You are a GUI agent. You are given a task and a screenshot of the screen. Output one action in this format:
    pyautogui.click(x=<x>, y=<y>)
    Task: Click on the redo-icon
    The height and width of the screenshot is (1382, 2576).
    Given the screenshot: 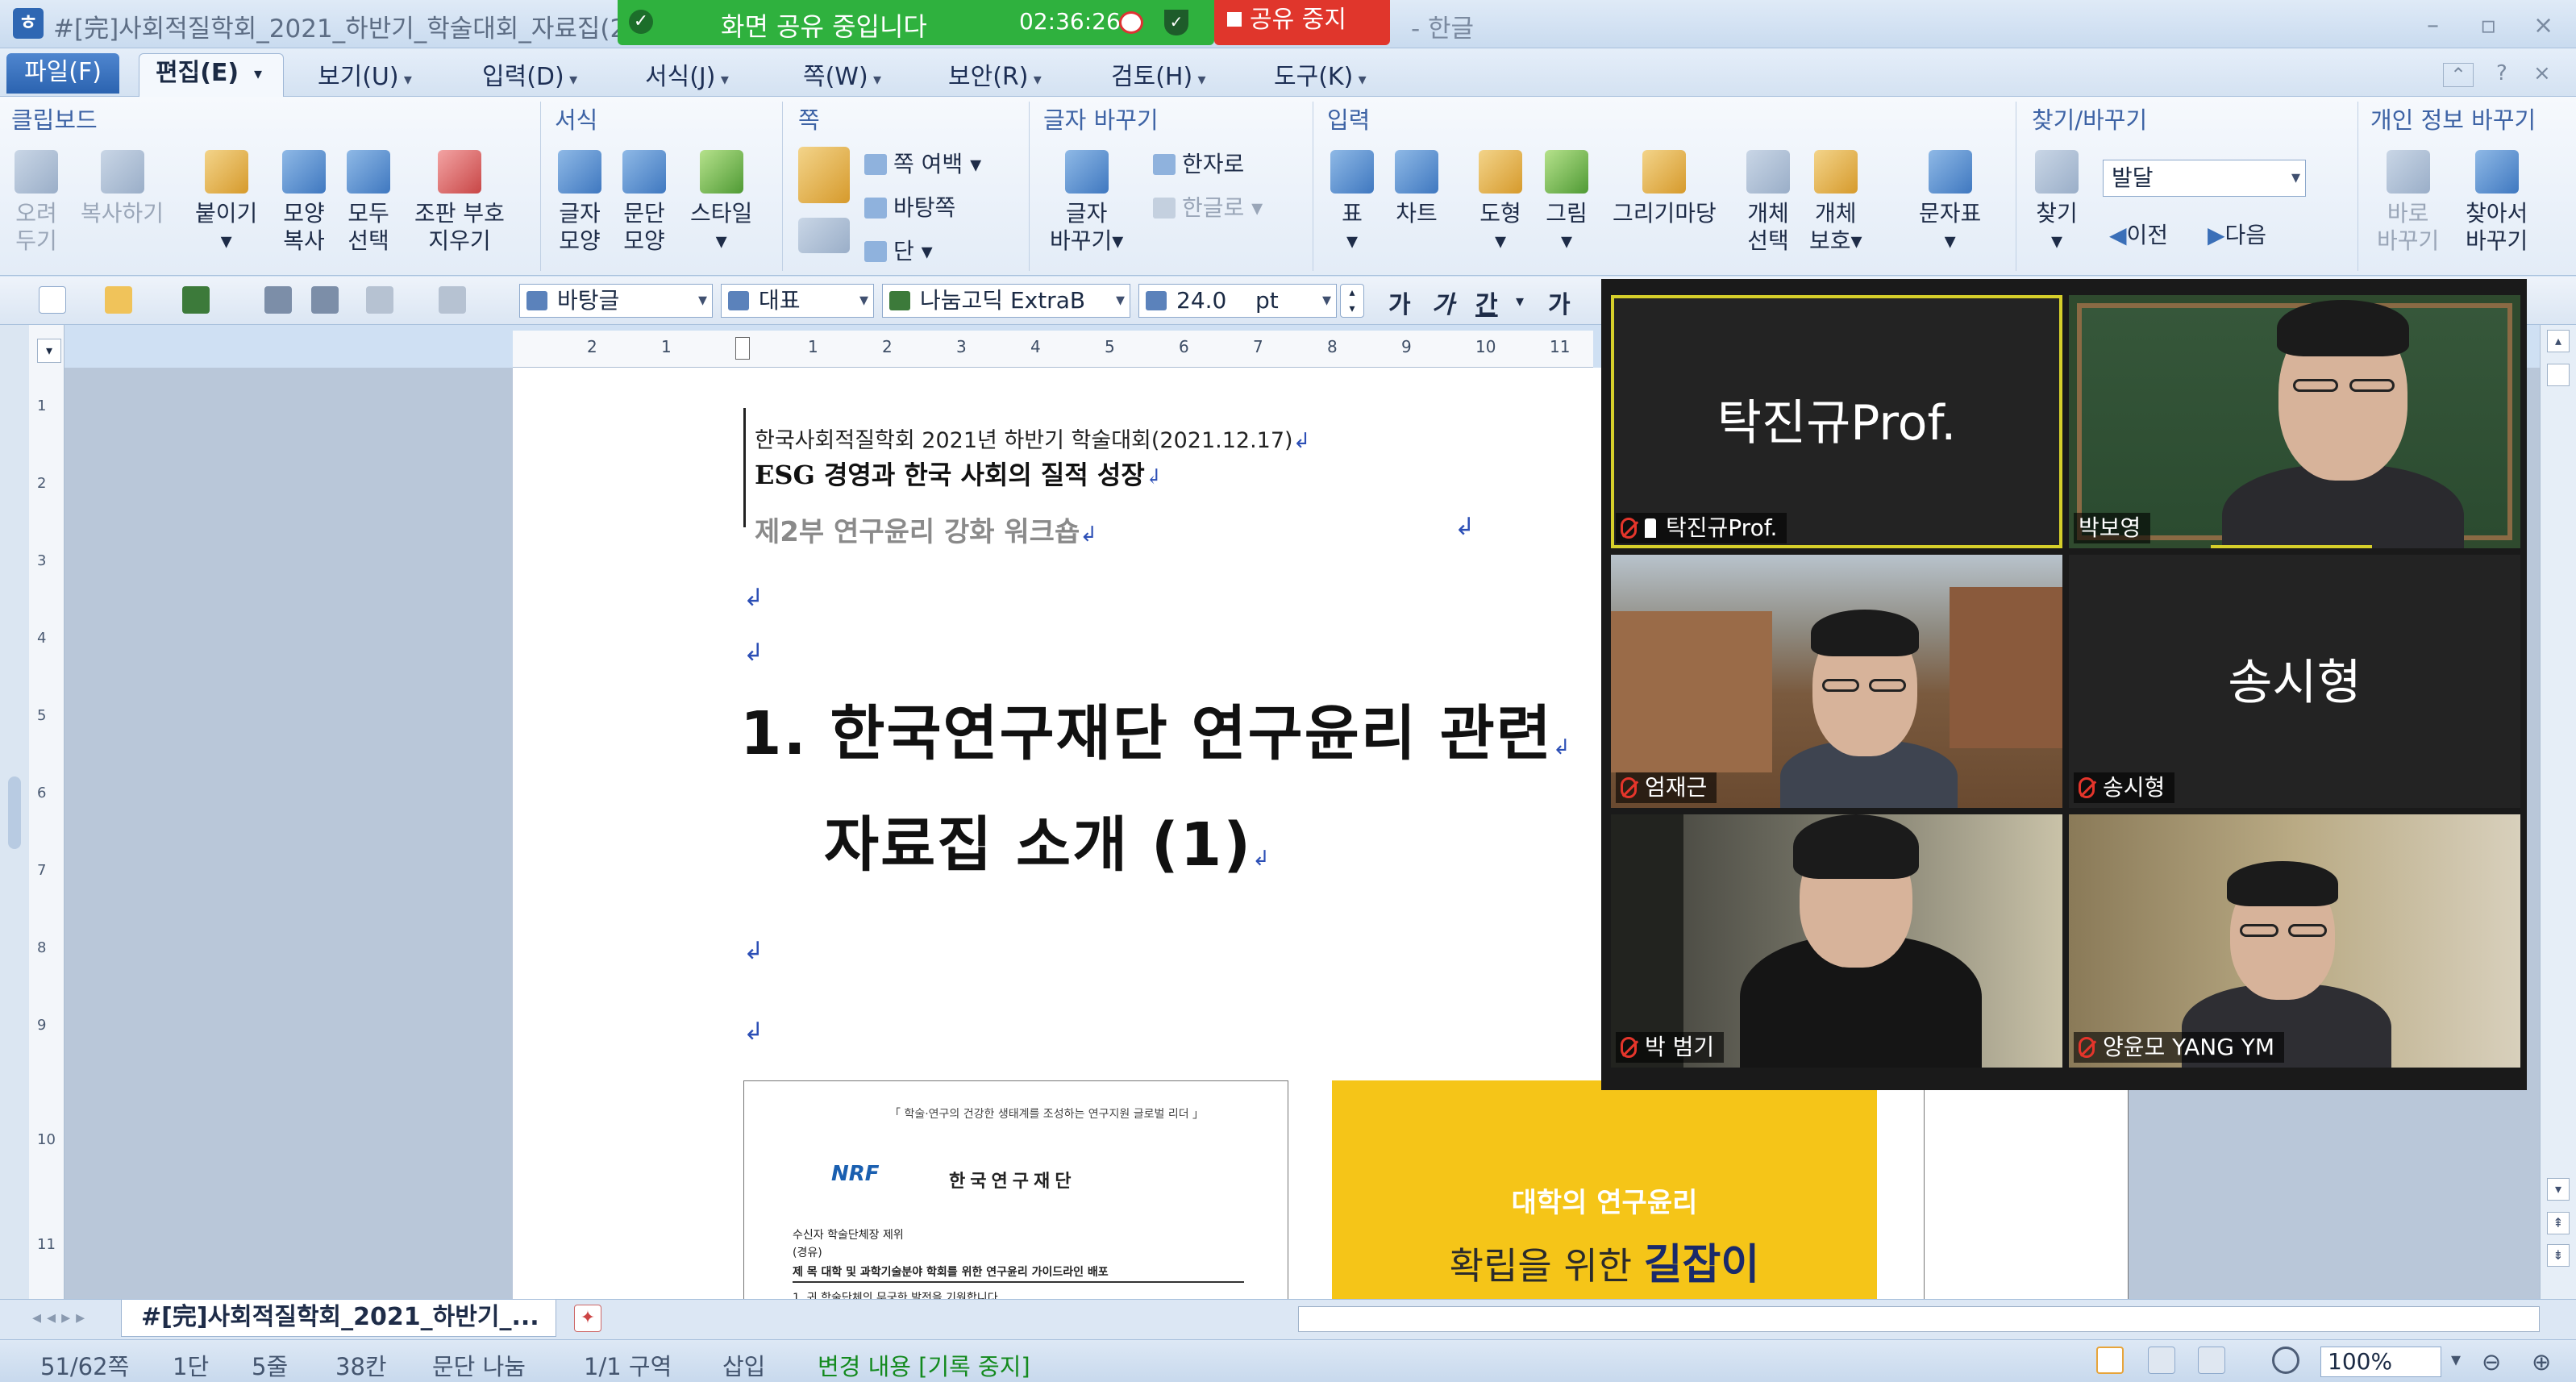 What is the action you would take?
    pyautogui.click(x=452, y=300)
    